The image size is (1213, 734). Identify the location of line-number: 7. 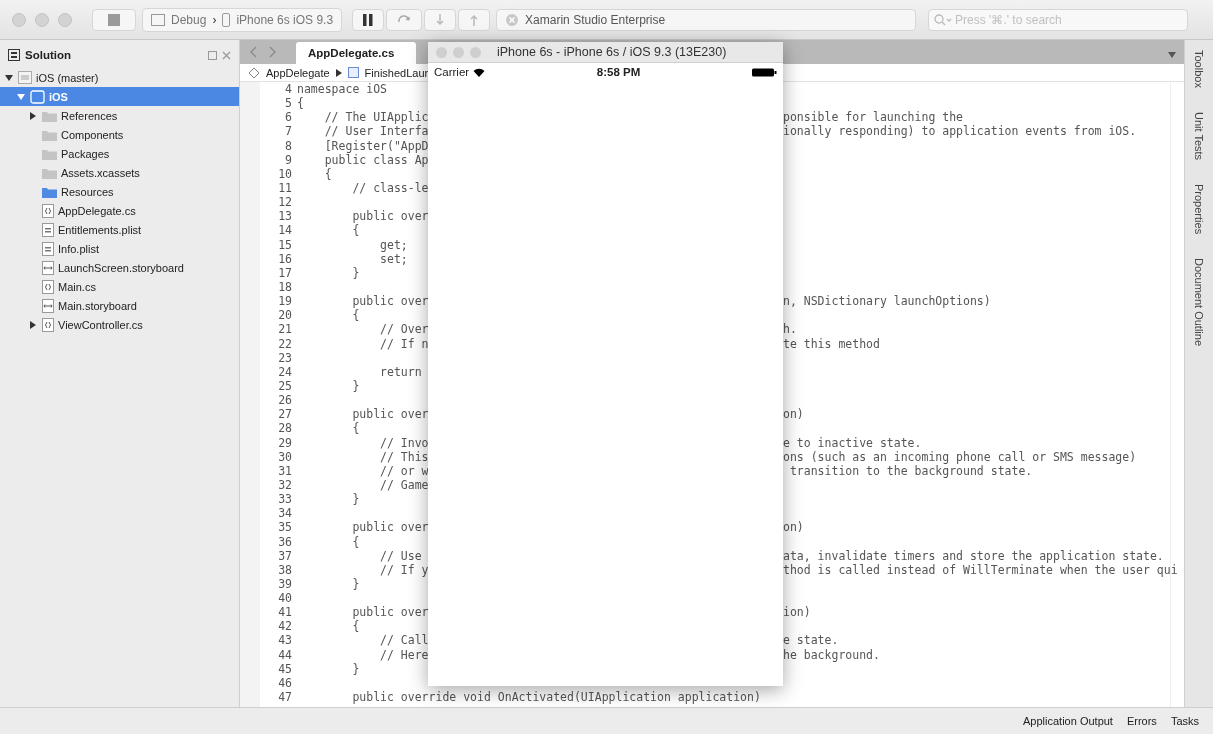
(288, 131).